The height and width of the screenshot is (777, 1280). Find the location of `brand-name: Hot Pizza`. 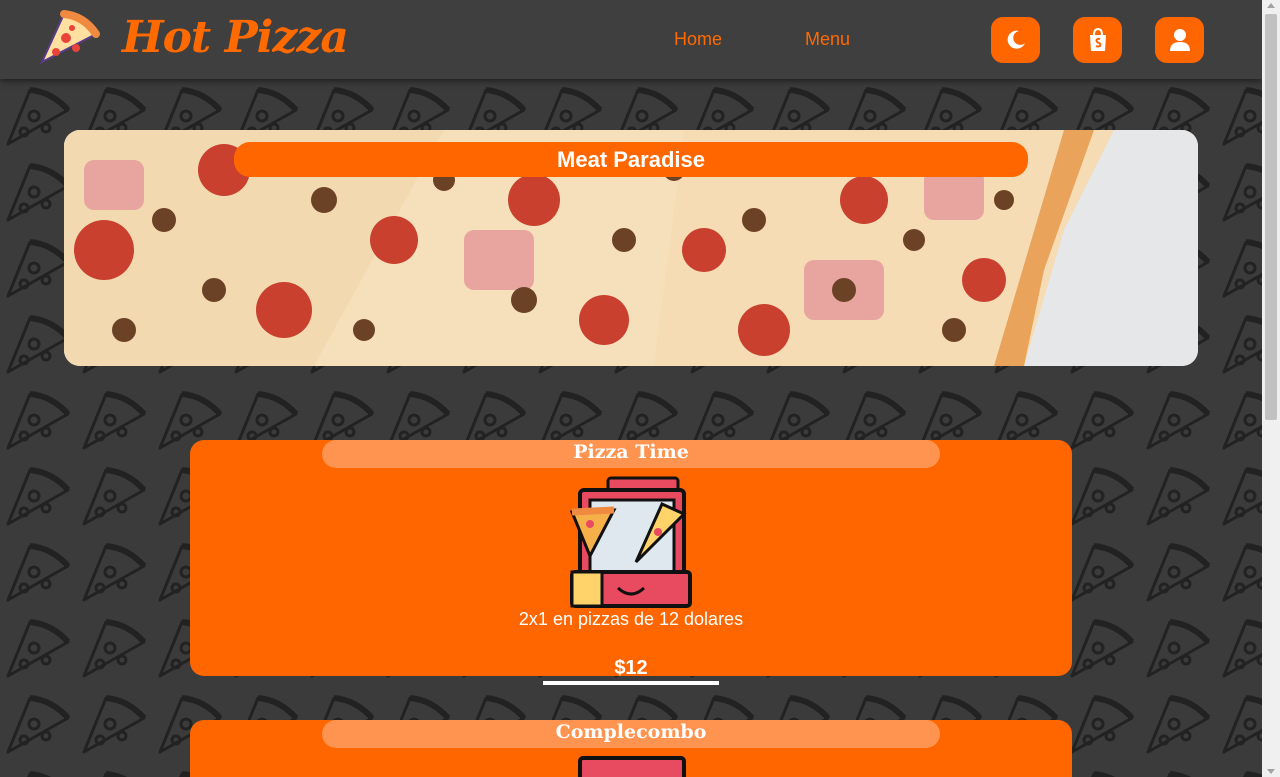

brand-name: Hot Pizza is located at coordinates (235, 37).